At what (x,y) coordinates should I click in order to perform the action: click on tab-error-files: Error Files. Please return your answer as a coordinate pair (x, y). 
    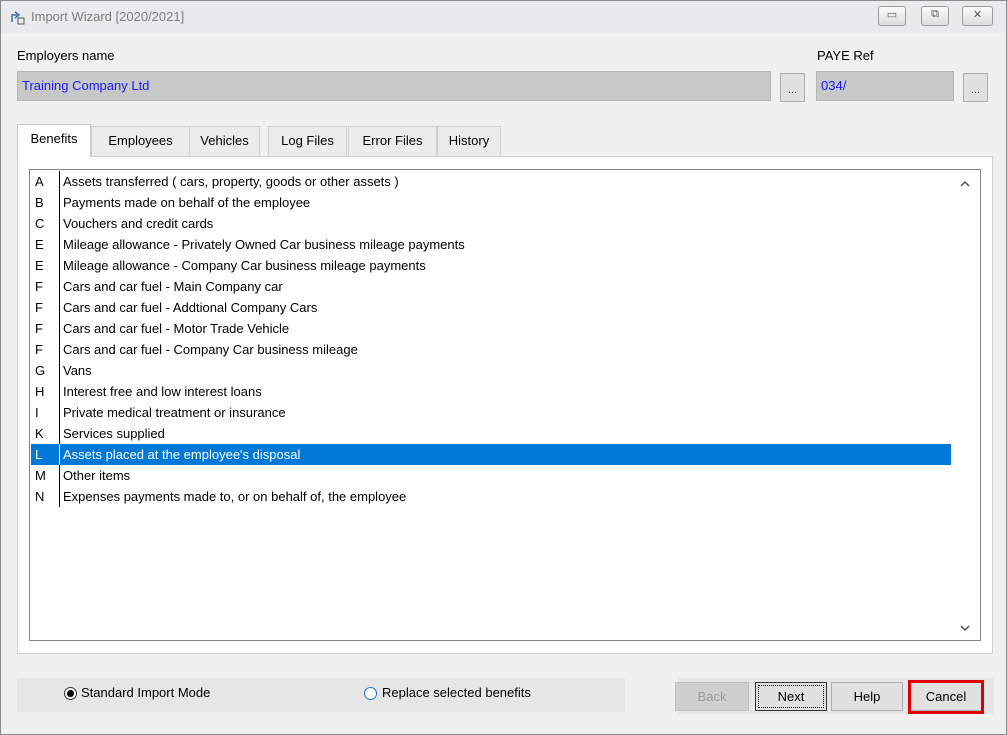
    Looking at the image, I should click on (392, 141).